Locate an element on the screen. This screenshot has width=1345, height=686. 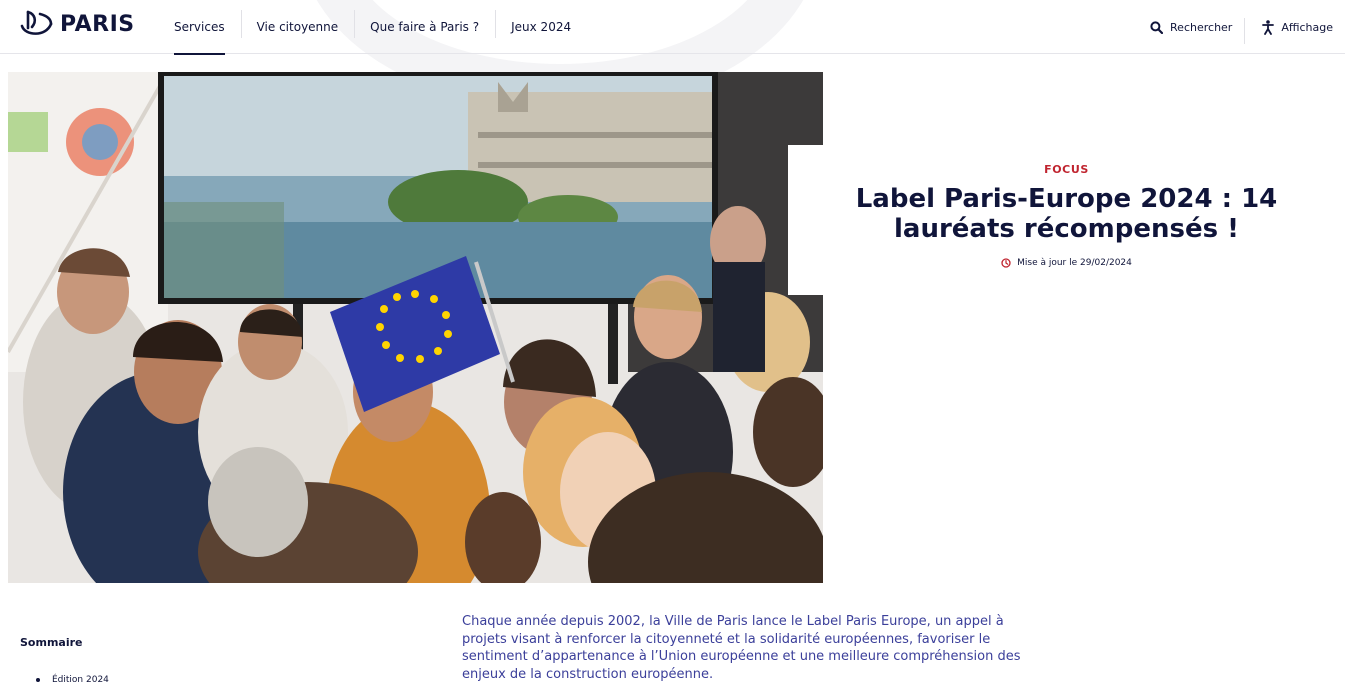
accessibility-icon is located at coordinates (1268, 27).